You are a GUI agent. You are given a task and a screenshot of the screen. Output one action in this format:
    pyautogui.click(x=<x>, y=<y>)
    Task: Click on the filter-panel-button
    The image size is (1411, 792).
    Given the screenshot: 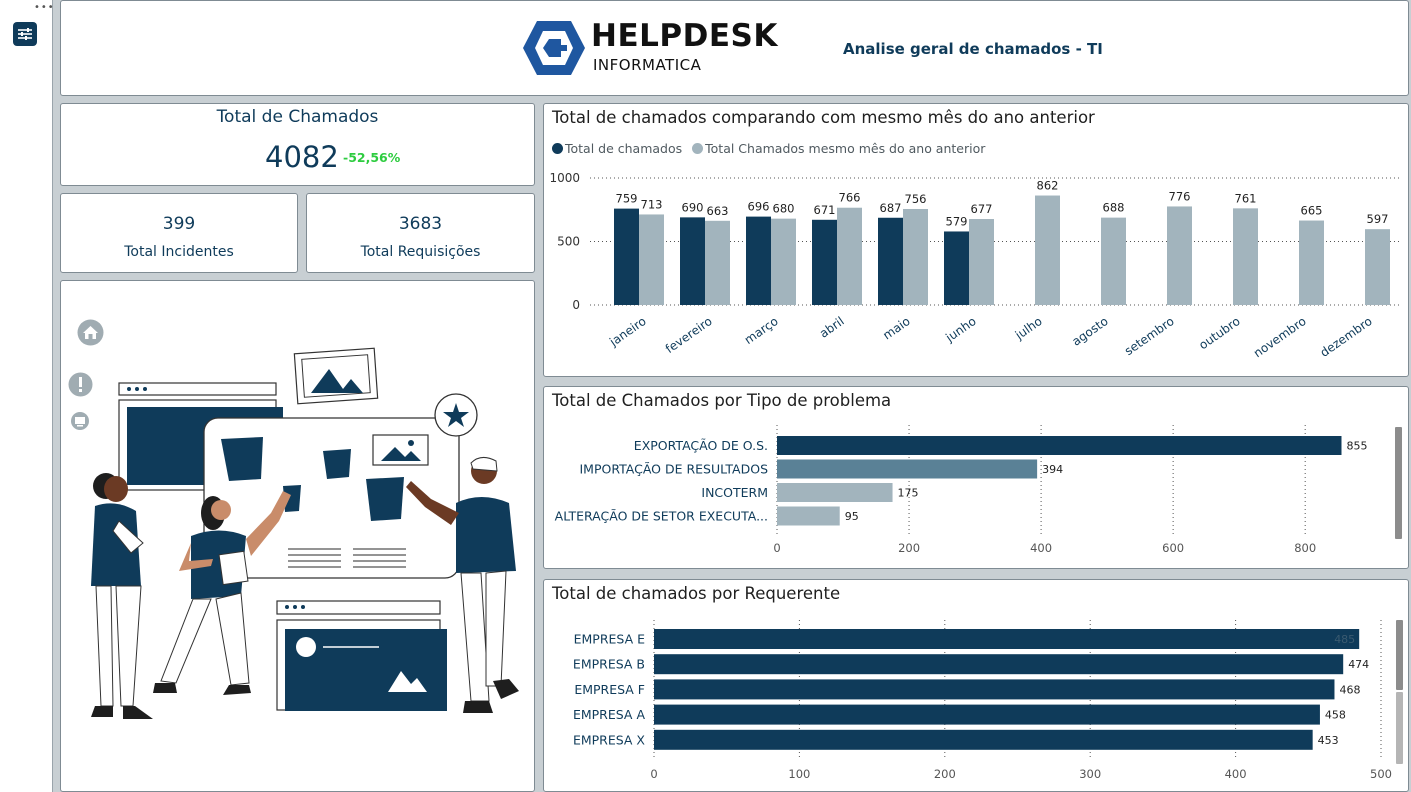 What is the action you would take?
    pyautogui.click(x=25, y=34)
    